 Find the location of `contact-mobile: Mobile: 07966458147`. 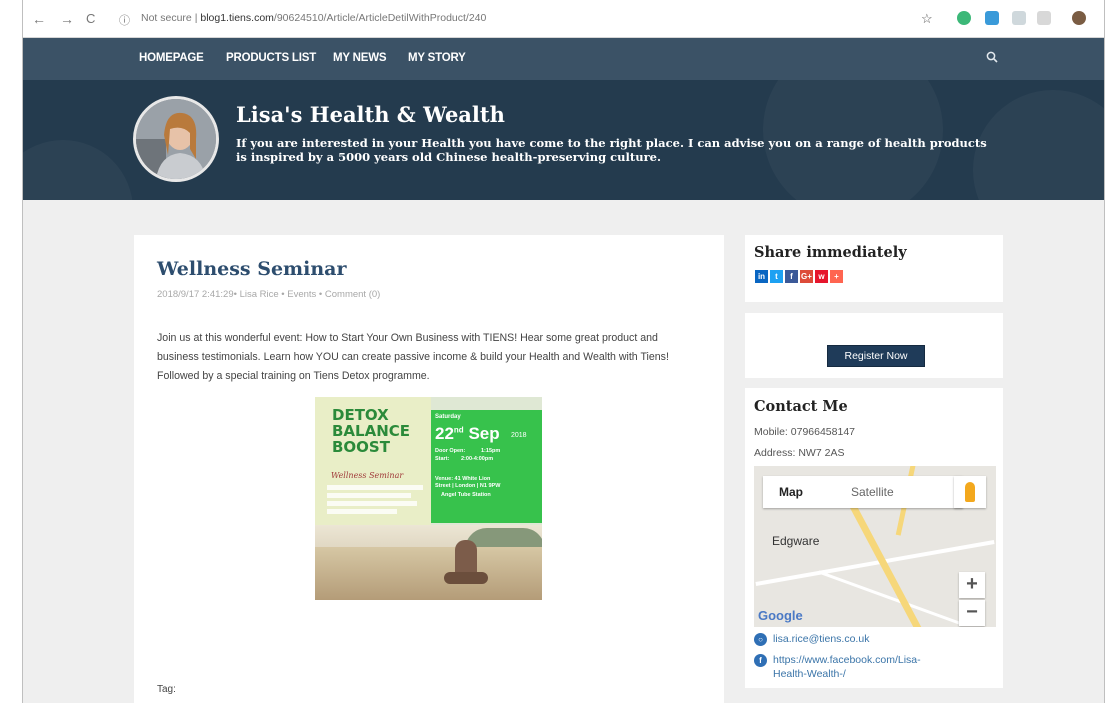

contact-mobile: Mobile: 07966458147 is located at coordinates (805, 432).